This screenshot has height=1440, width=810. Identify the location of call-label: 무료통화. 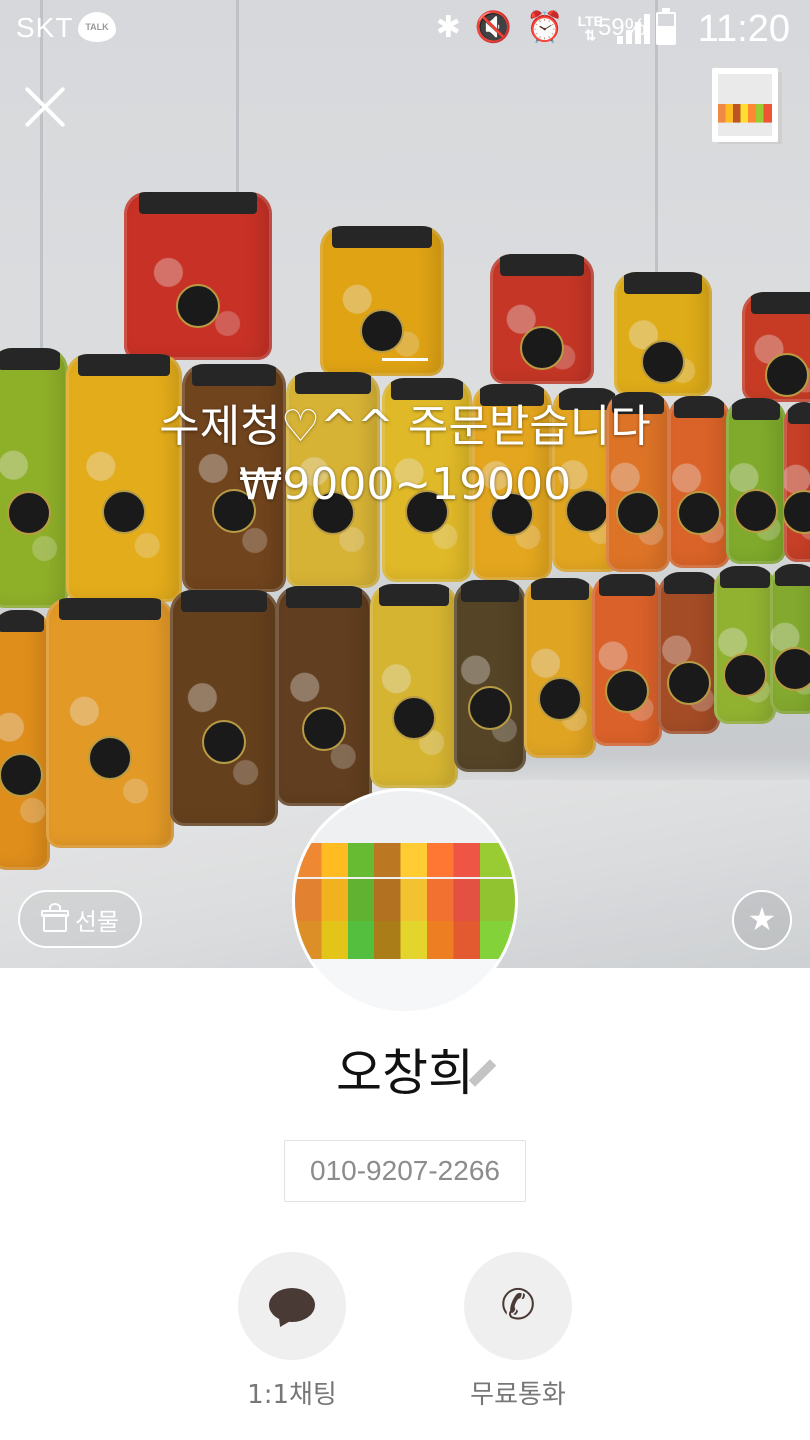
(518, 1395).